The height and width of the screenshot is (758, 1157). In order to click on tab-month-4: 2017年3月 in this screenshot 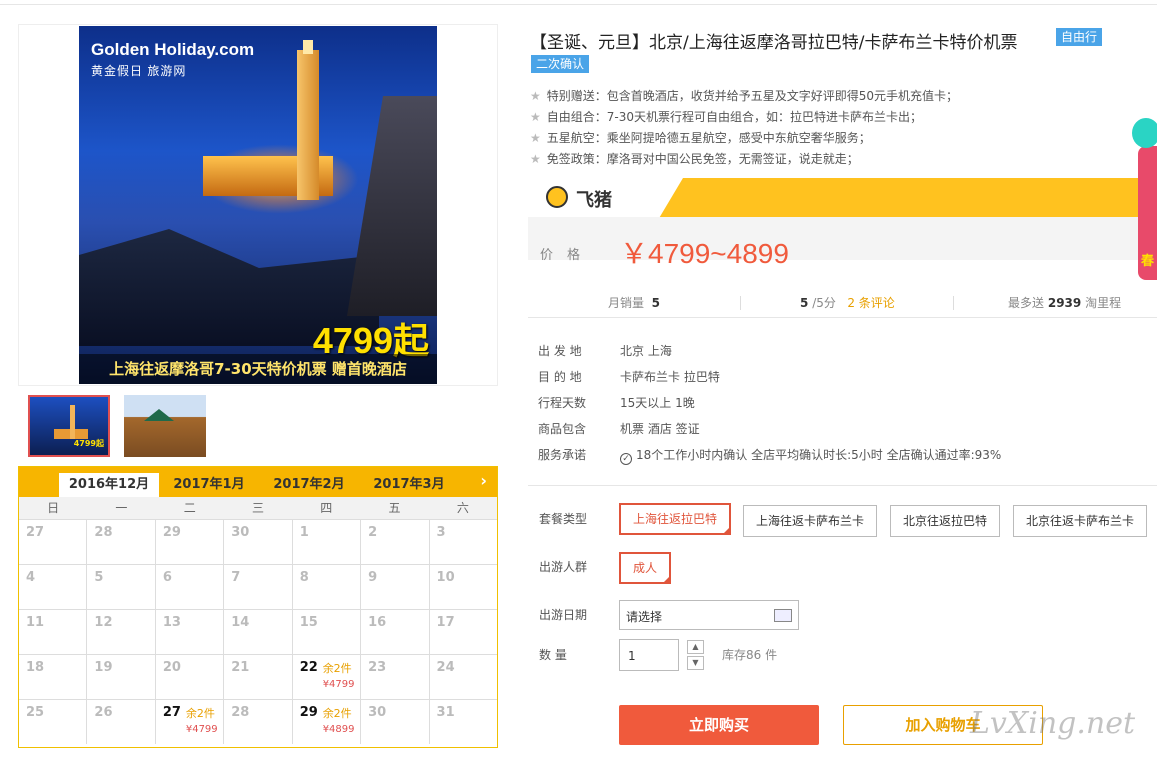, I will do `click(409, 485)`.